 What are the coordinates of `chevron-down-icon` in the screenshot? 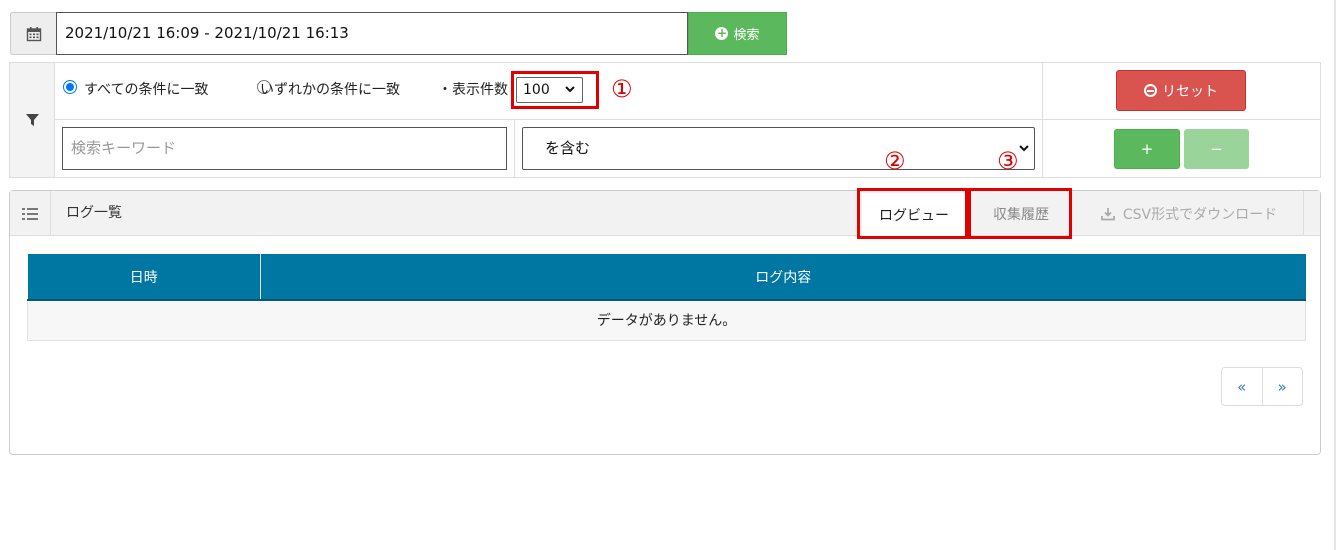 It's located at (1024, 148).